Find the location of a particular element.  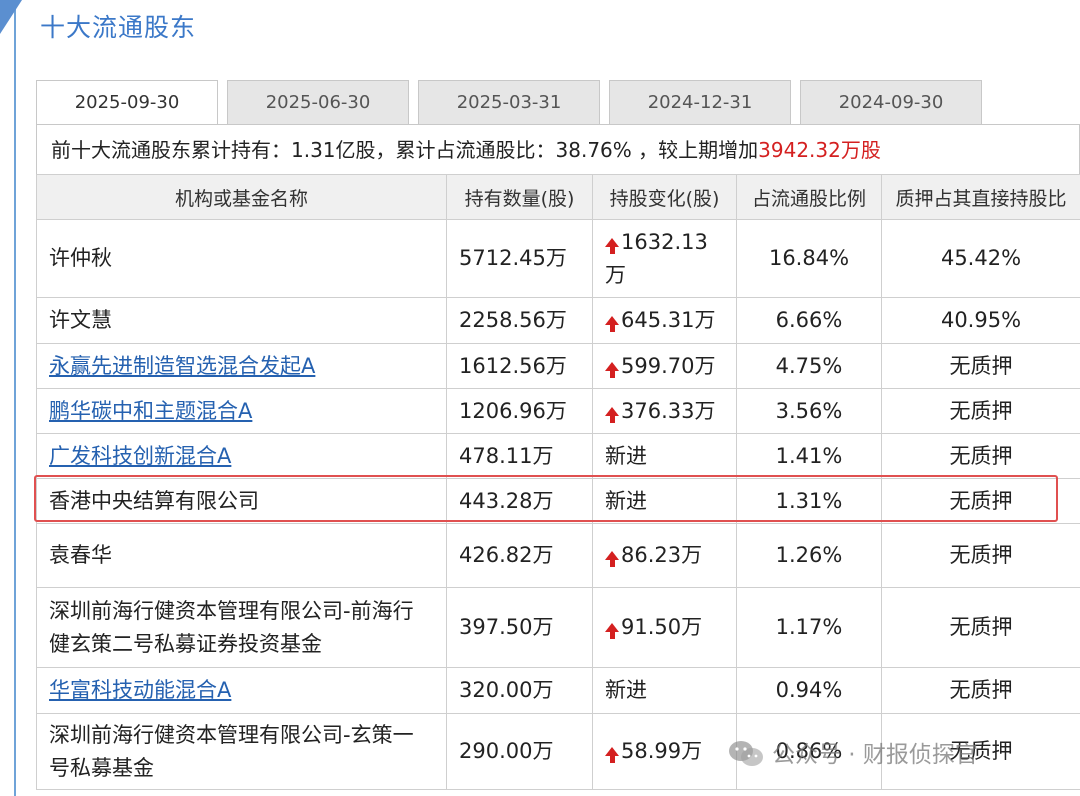

holder-name: 香港中央结算有限公司 is located at coordinates (154, 500).